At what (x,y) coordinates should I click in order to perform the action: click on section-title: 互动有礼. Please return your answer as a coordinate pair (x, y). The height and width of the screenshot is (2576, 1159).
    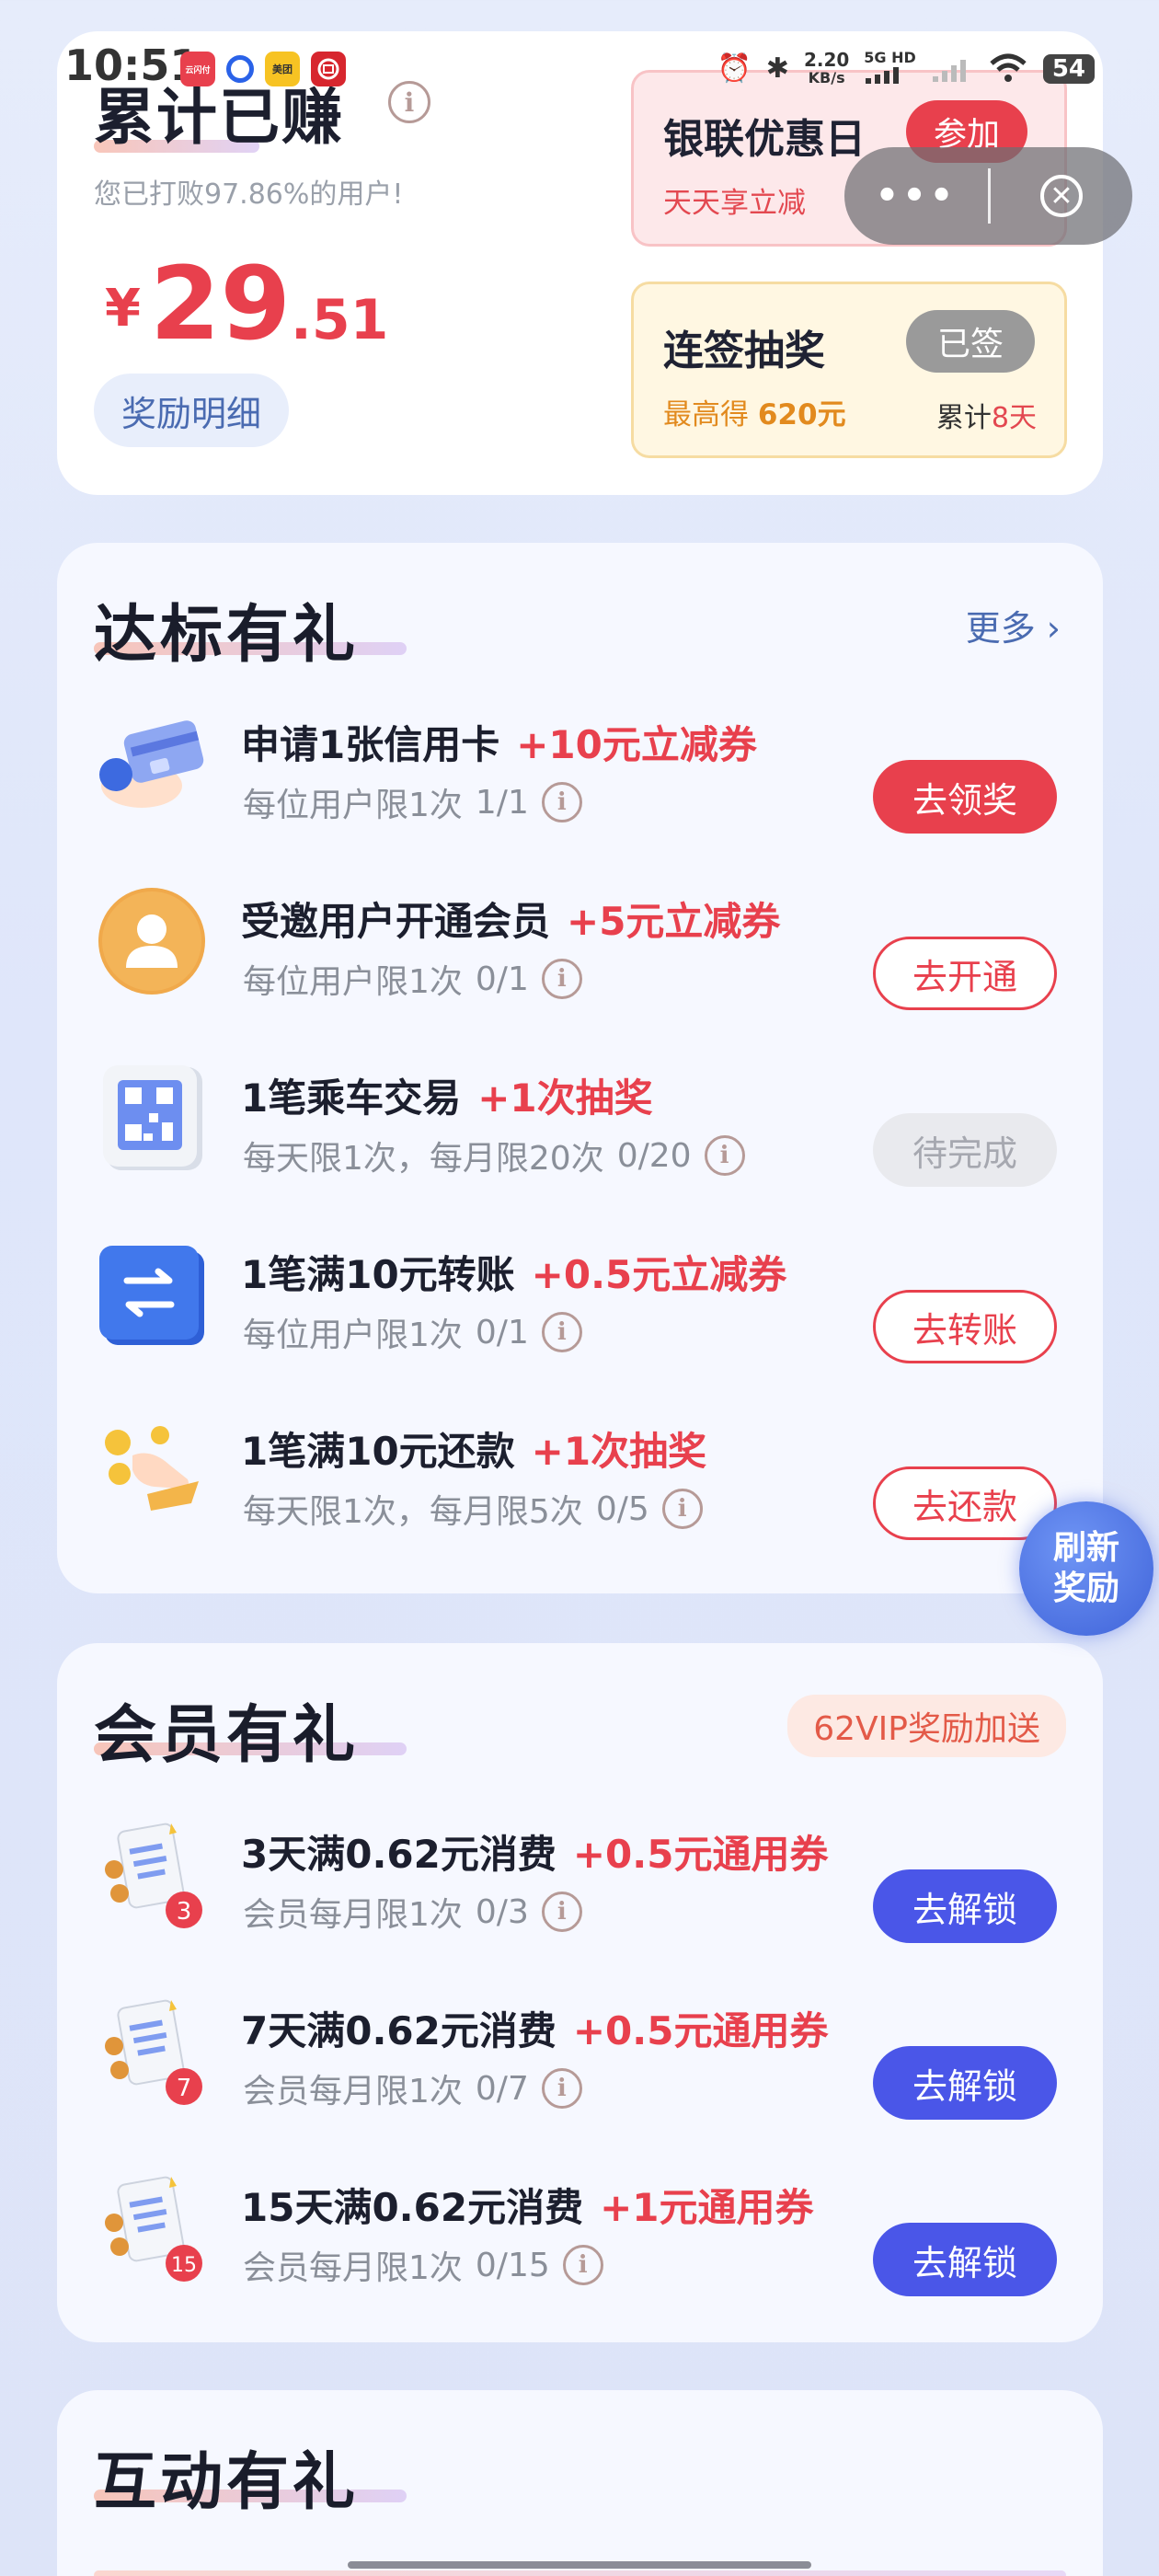
    Looking at the image, I should click on (227, 2482).